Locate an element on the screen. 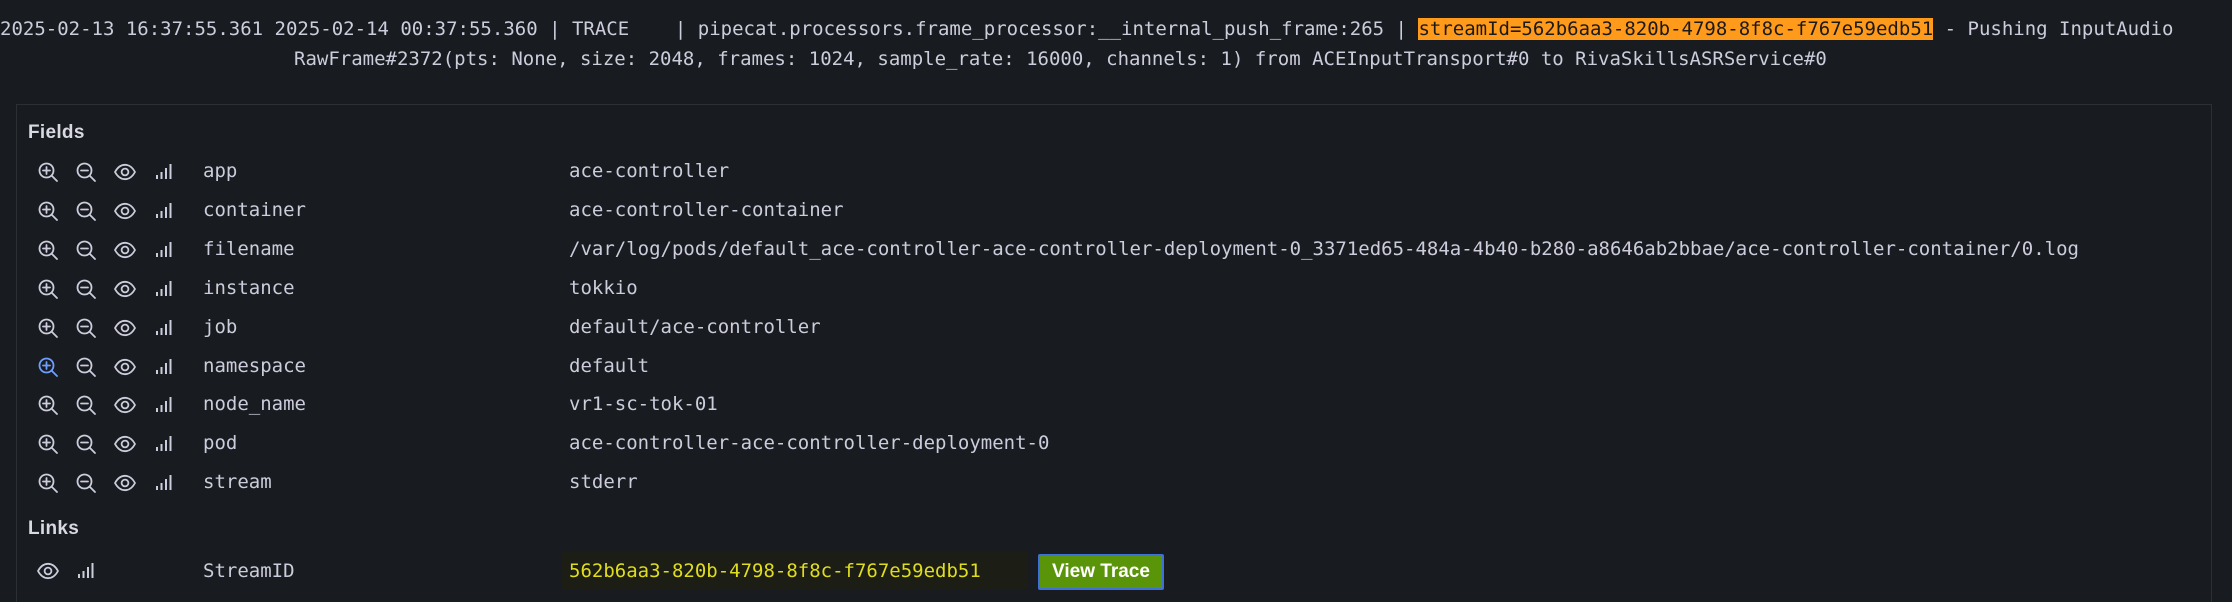 Image resolution: width=2232 pixels, height=602 pixels. field-row-node-name: node_name vr1-sc-tok-01 is located at coordinates (1116, 404).